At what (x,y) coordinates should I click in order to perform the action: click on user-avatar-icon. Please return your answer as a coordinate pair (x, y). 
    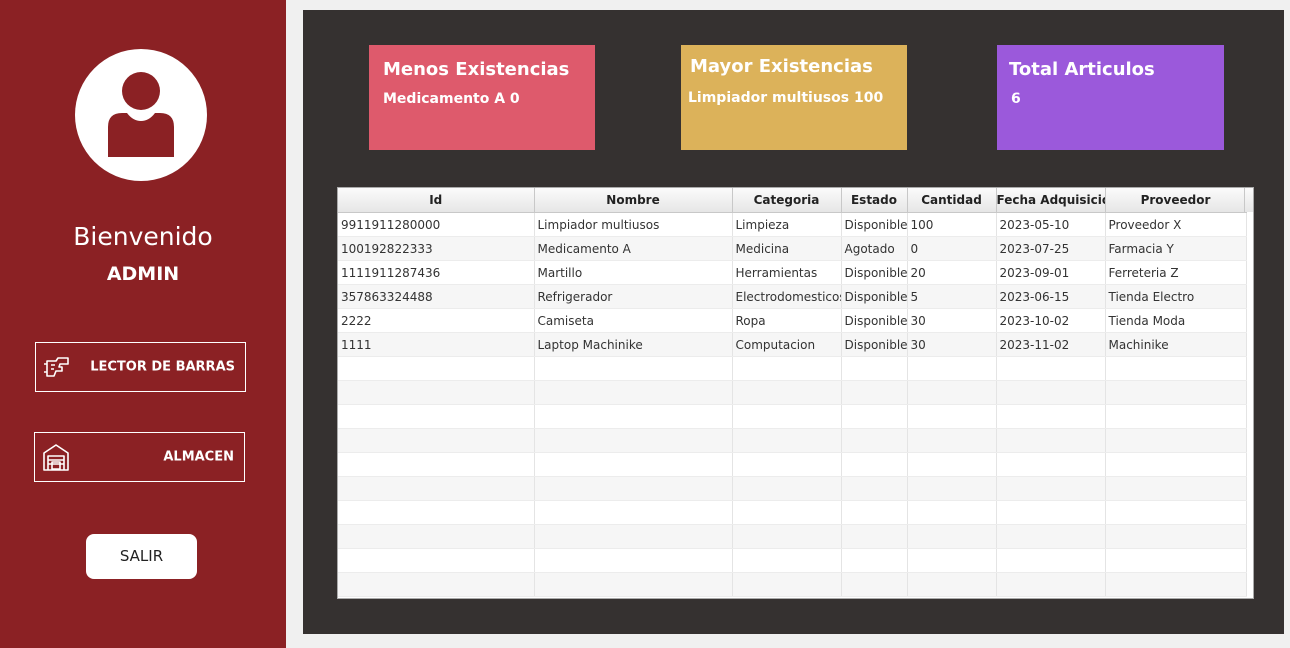
    Looking at the image, I should click on (141, 115).